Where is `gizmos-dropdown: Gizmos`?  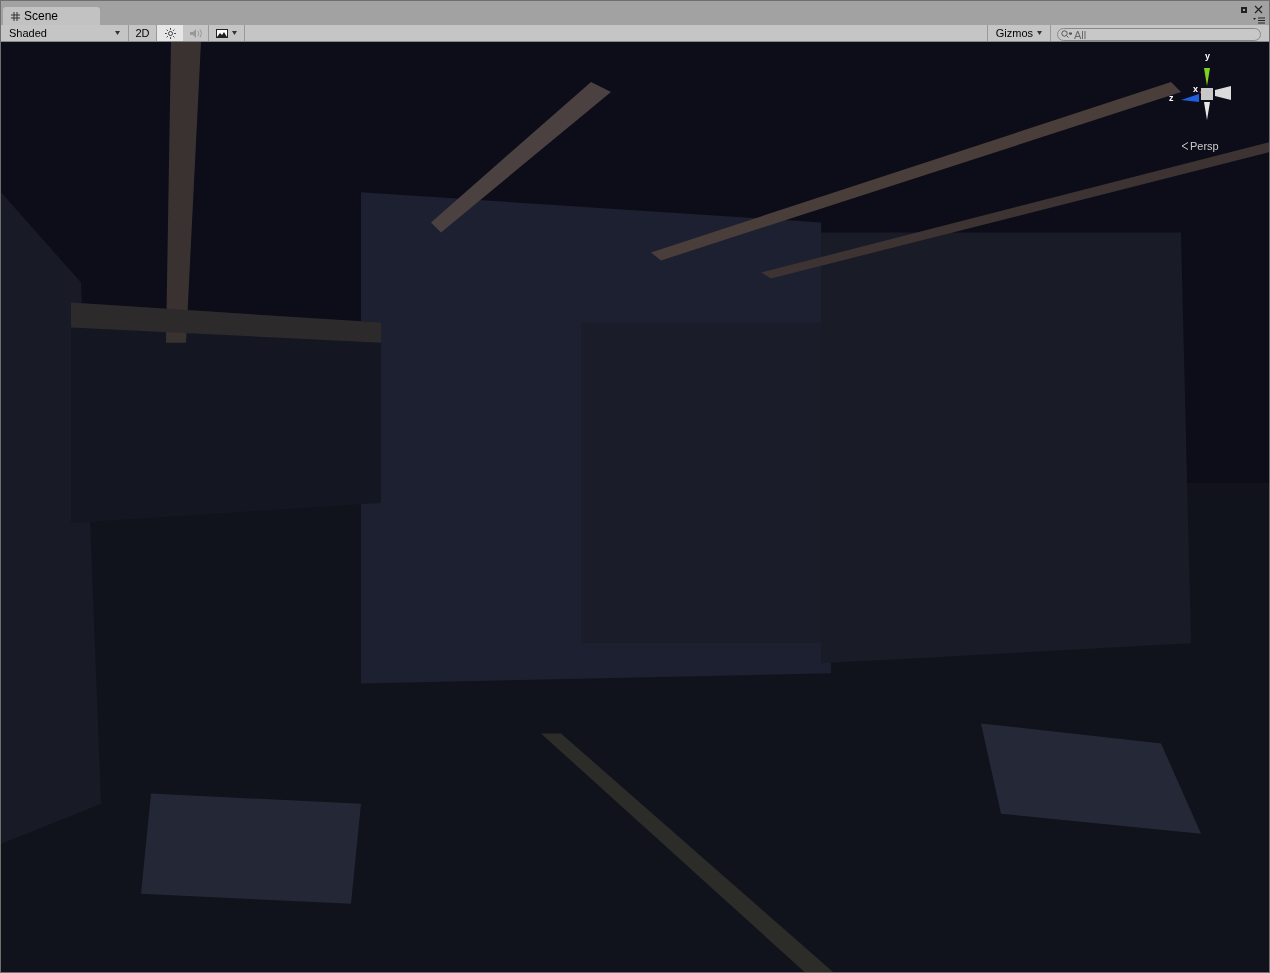 gizmos-dropdown: Gizmos is located at coordinates (1018, 33).